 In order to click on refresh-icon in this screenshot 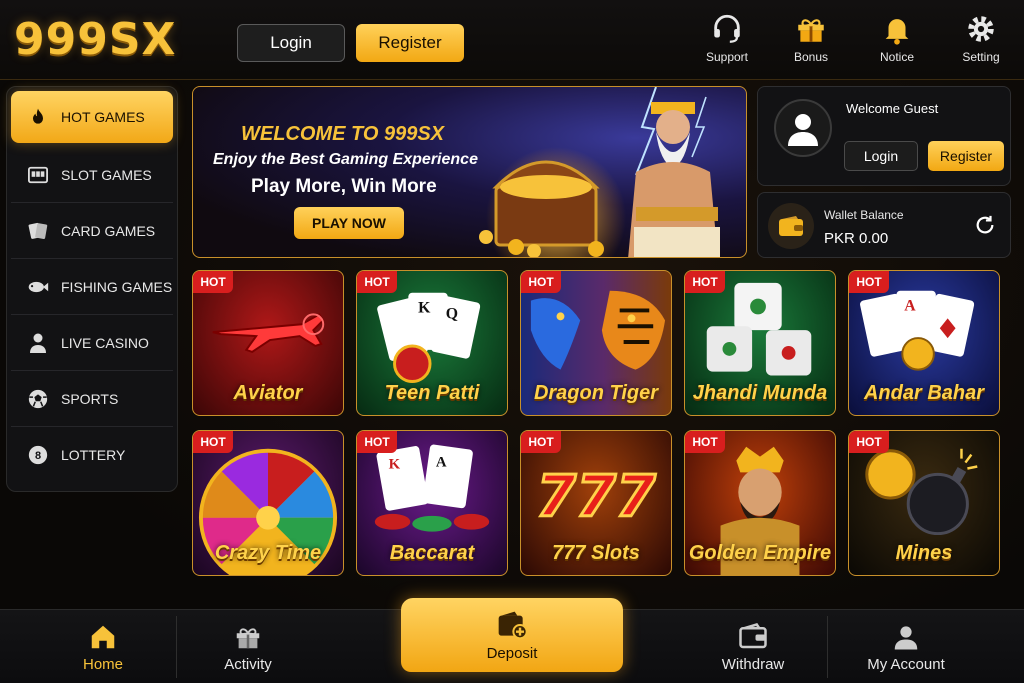, I will do `click(985, 225)`.